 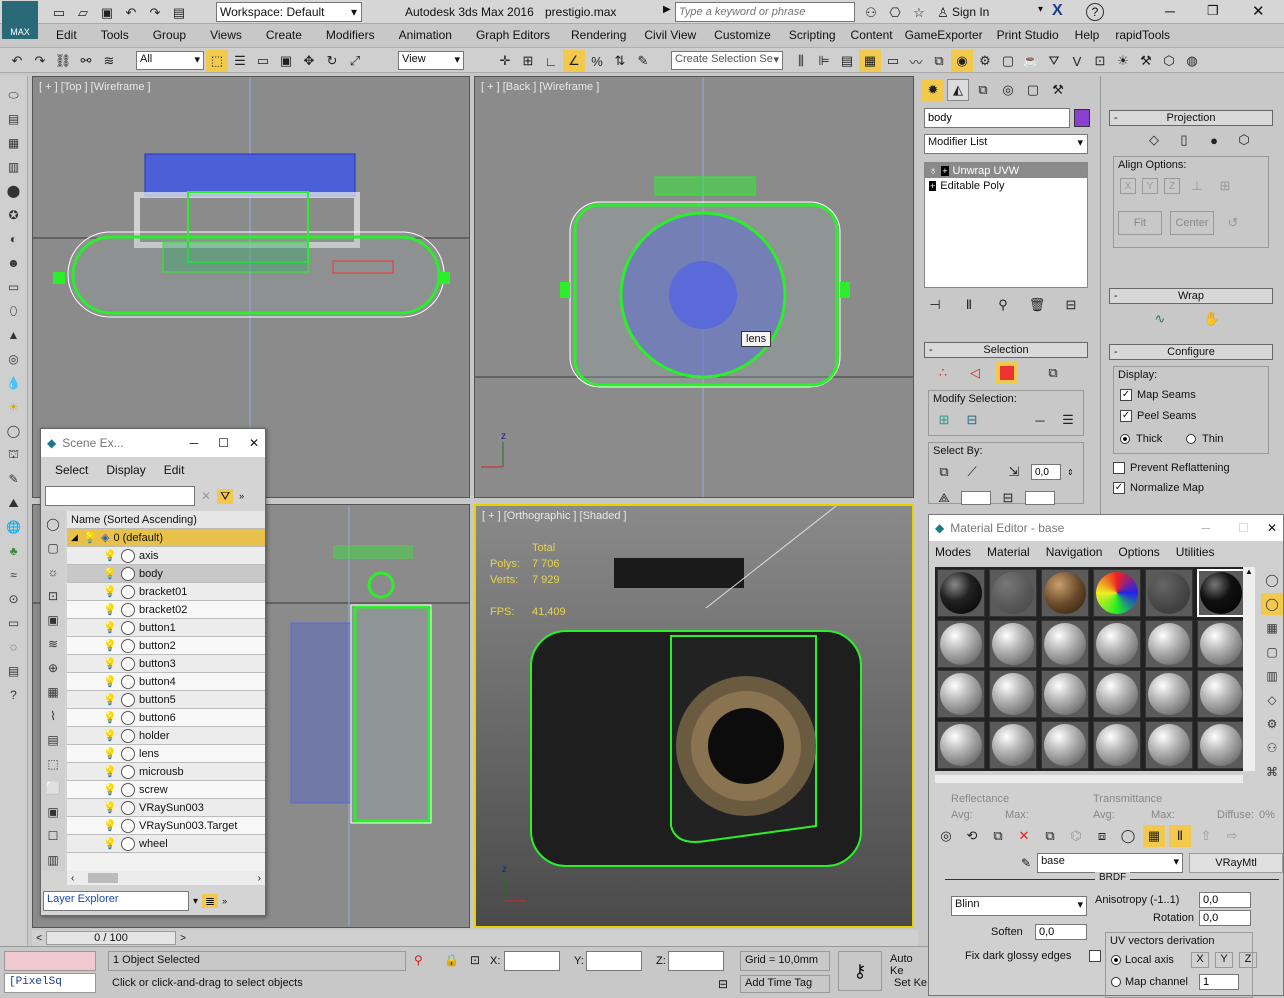 What do you see at coordinates (166, 520) in the screenshot?
I see `se-column-header: Name (Sorted Ascending)` at bounding box center [166, 520].